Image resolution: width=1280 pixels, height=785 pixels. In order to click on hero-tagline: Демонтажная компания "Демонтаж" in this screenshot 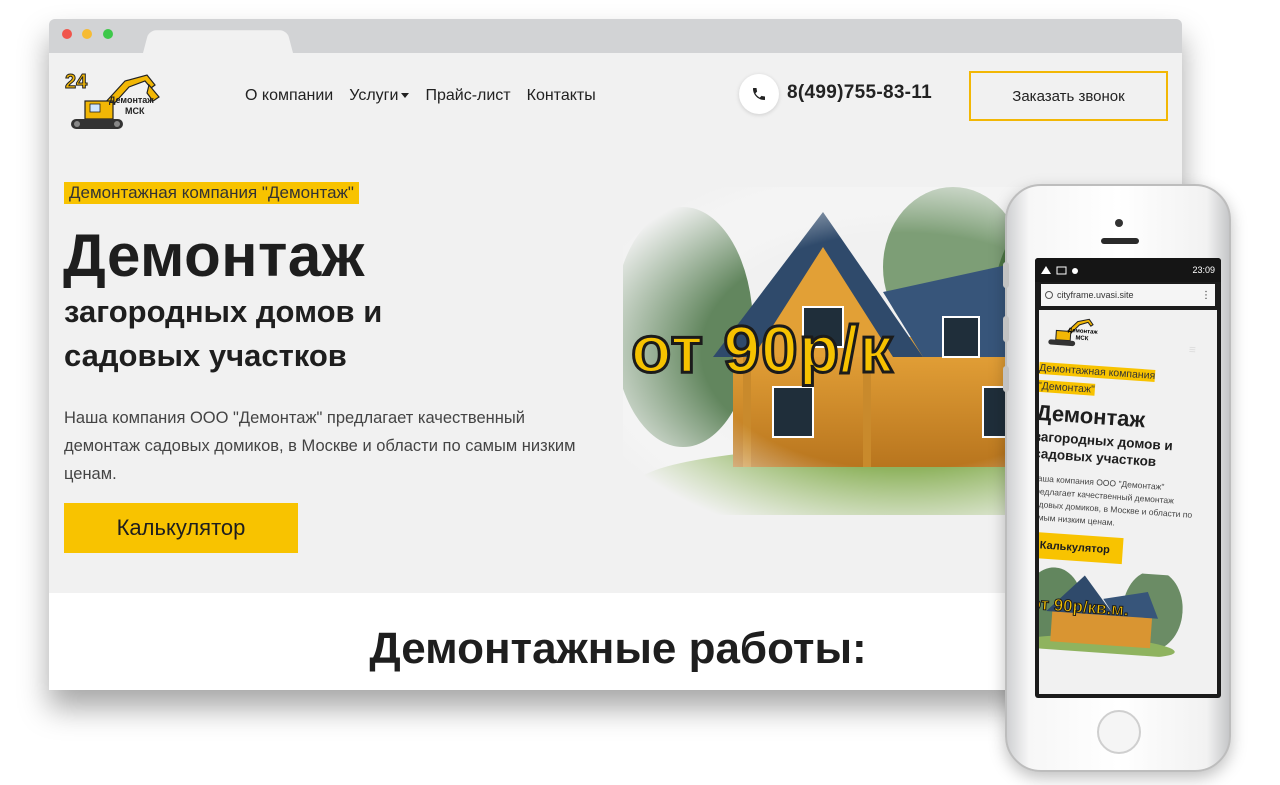, I will do `click(211, 193)`.